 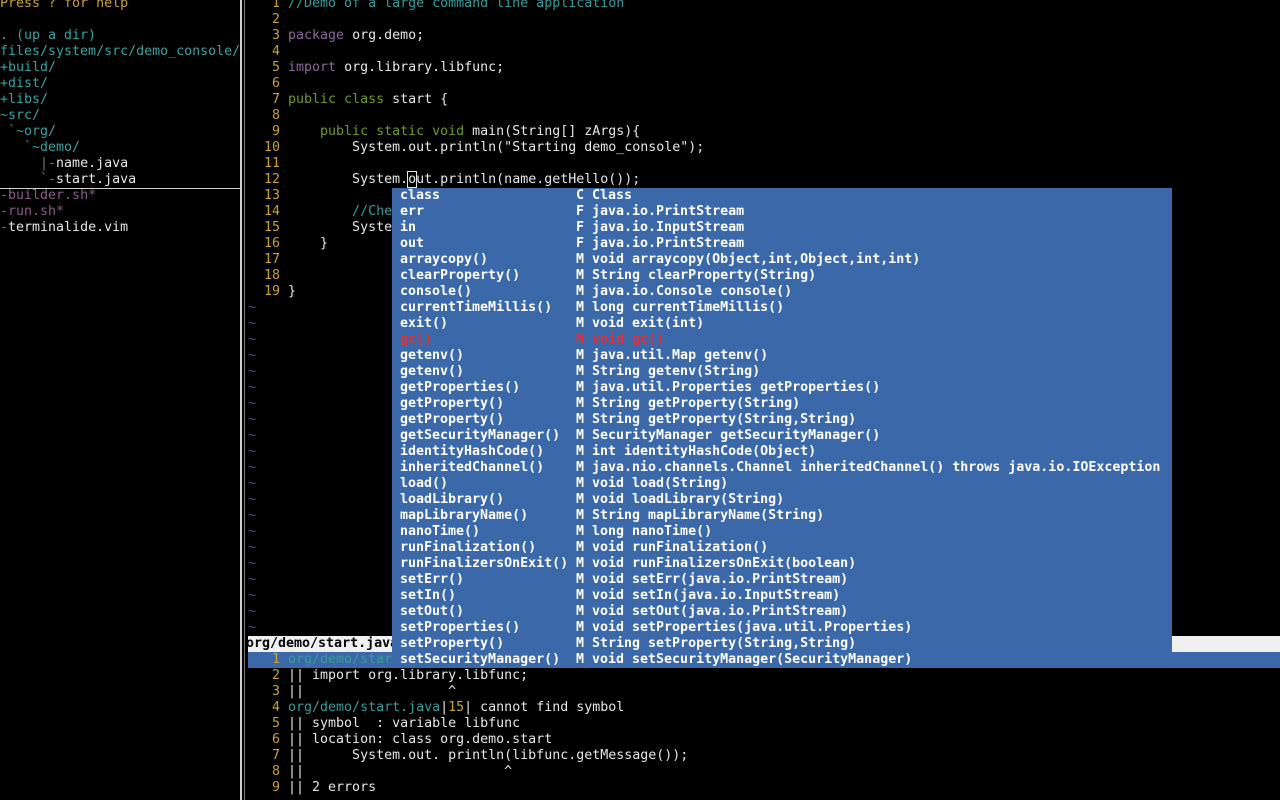 I want to click on completion-item: nanoTime() Mlong nanoTime(), so click(x=782, y=532).